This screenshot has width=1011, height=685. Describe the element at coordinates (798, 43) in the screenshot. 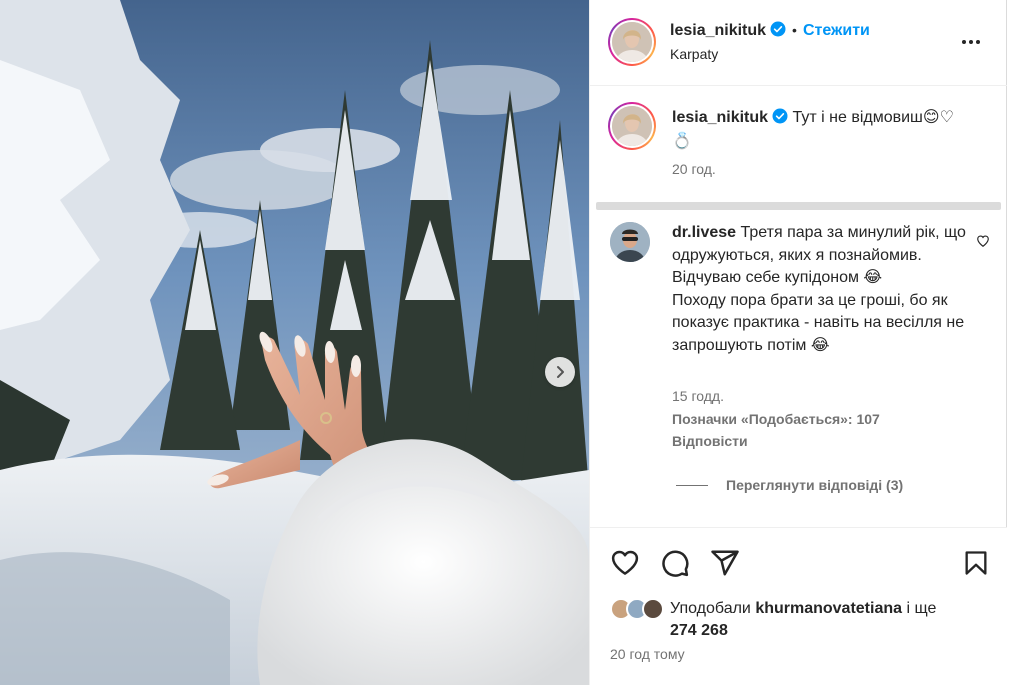

I see `post-header: lesia_nikituk • Стежити Karpaty` at that location.